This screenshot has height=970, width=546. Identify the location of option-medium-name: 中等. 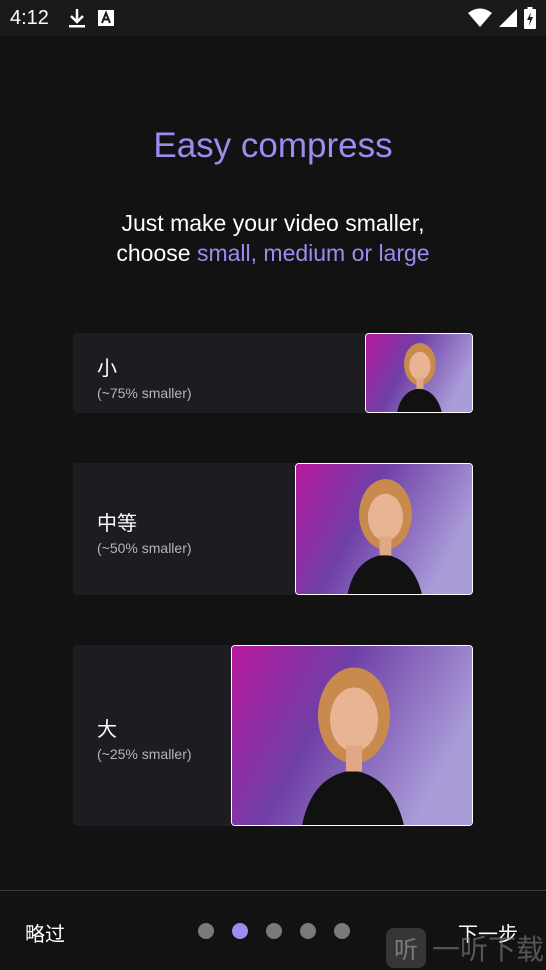
(117, 524).